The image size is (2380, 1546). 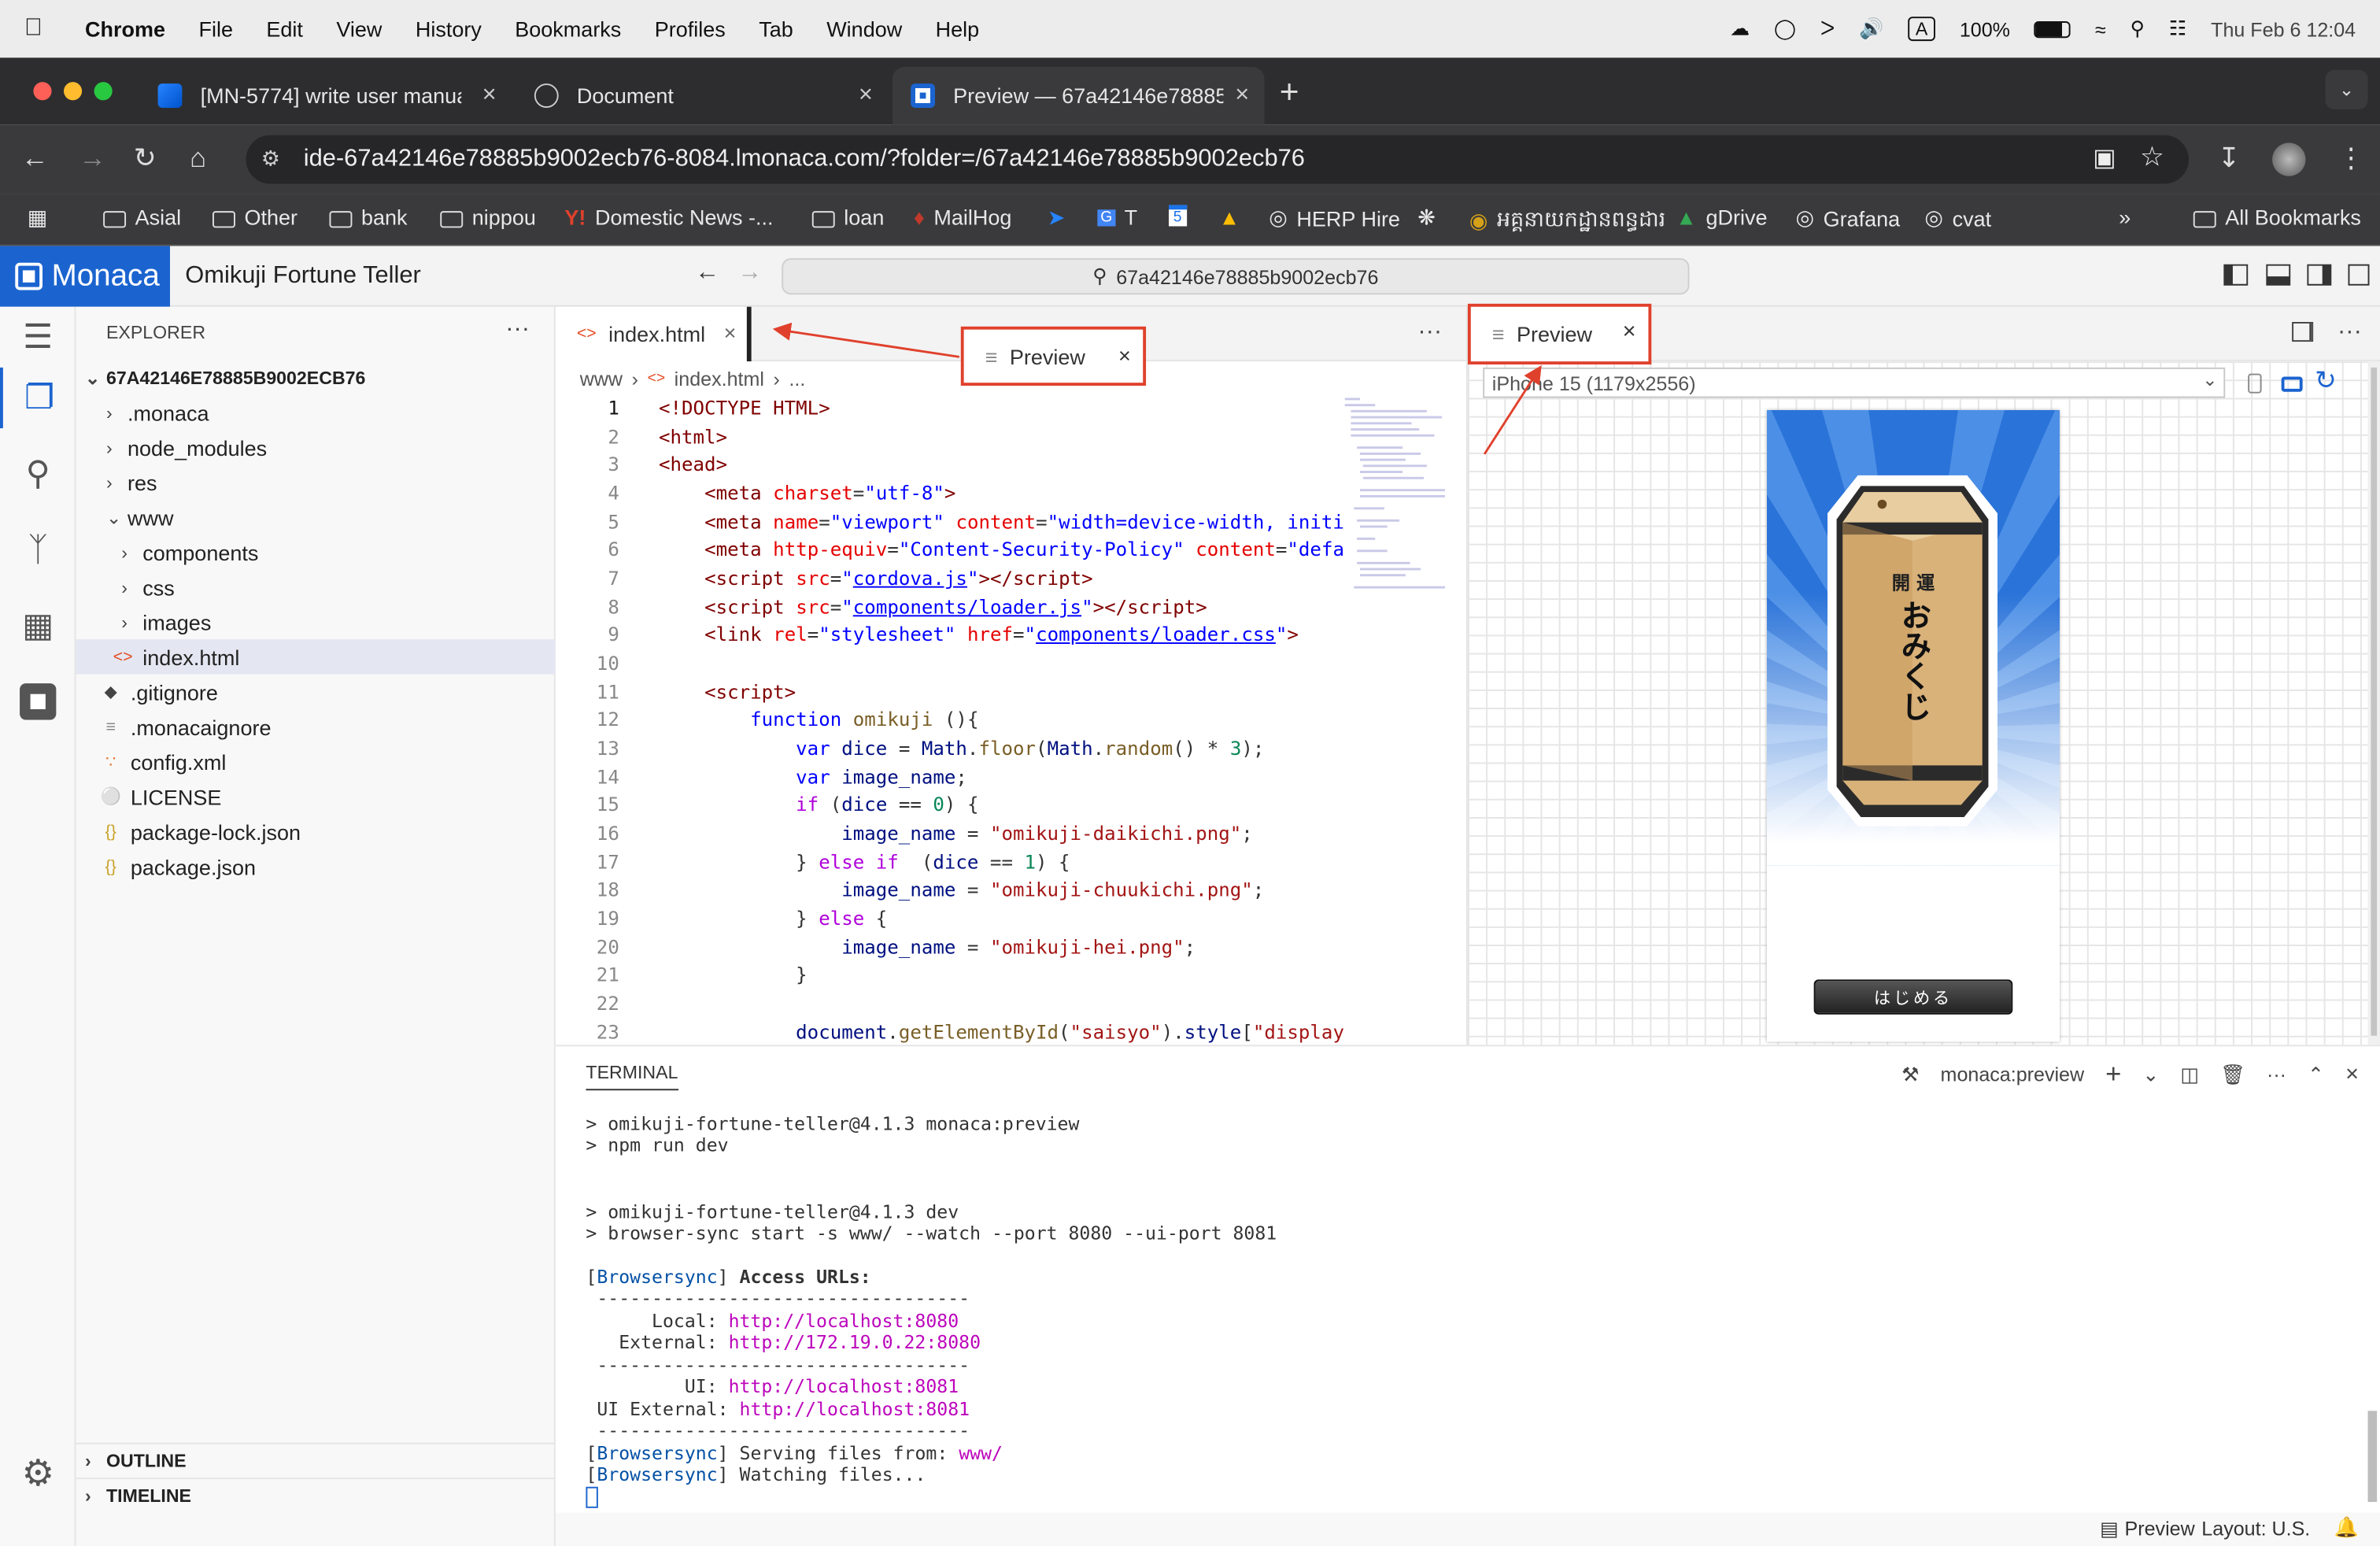 What do you see at coordinates (2177, 29) in the screenshot?
I see `control-center-icon: ☷` at bounding box center [2177, 29].